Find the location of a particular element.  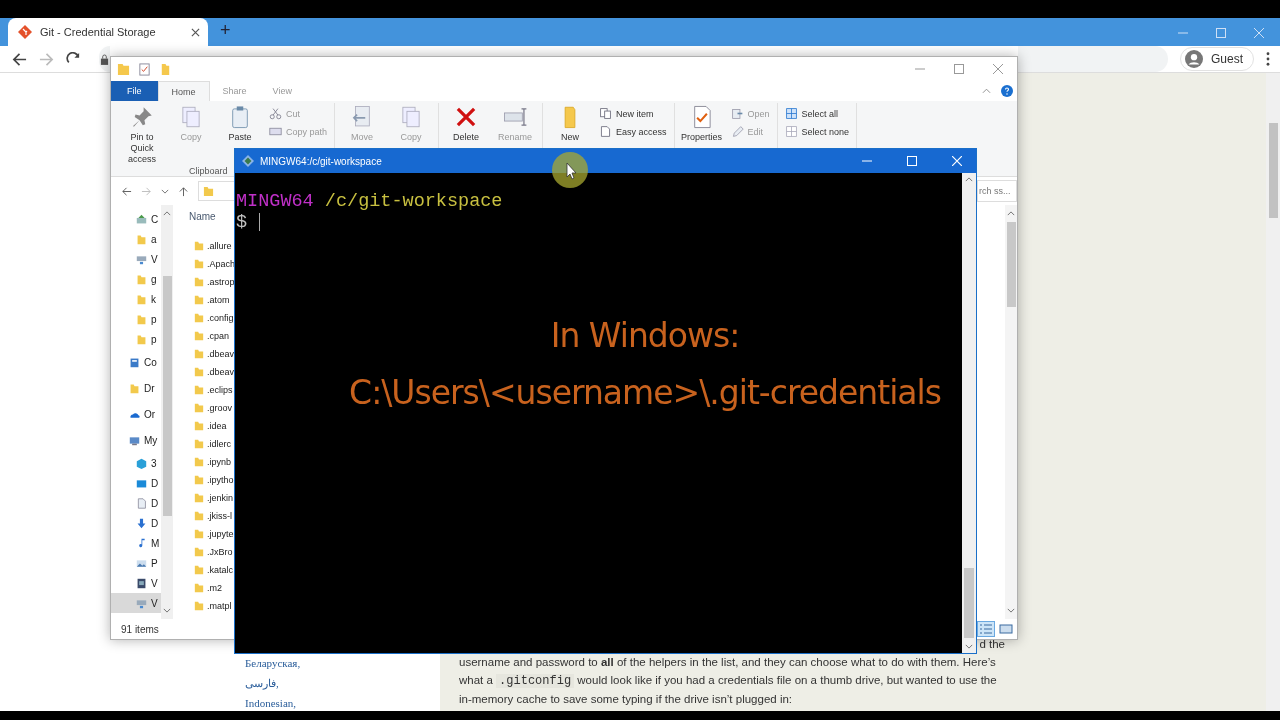

chevron-up-icon is located at coordinates (986, 91).